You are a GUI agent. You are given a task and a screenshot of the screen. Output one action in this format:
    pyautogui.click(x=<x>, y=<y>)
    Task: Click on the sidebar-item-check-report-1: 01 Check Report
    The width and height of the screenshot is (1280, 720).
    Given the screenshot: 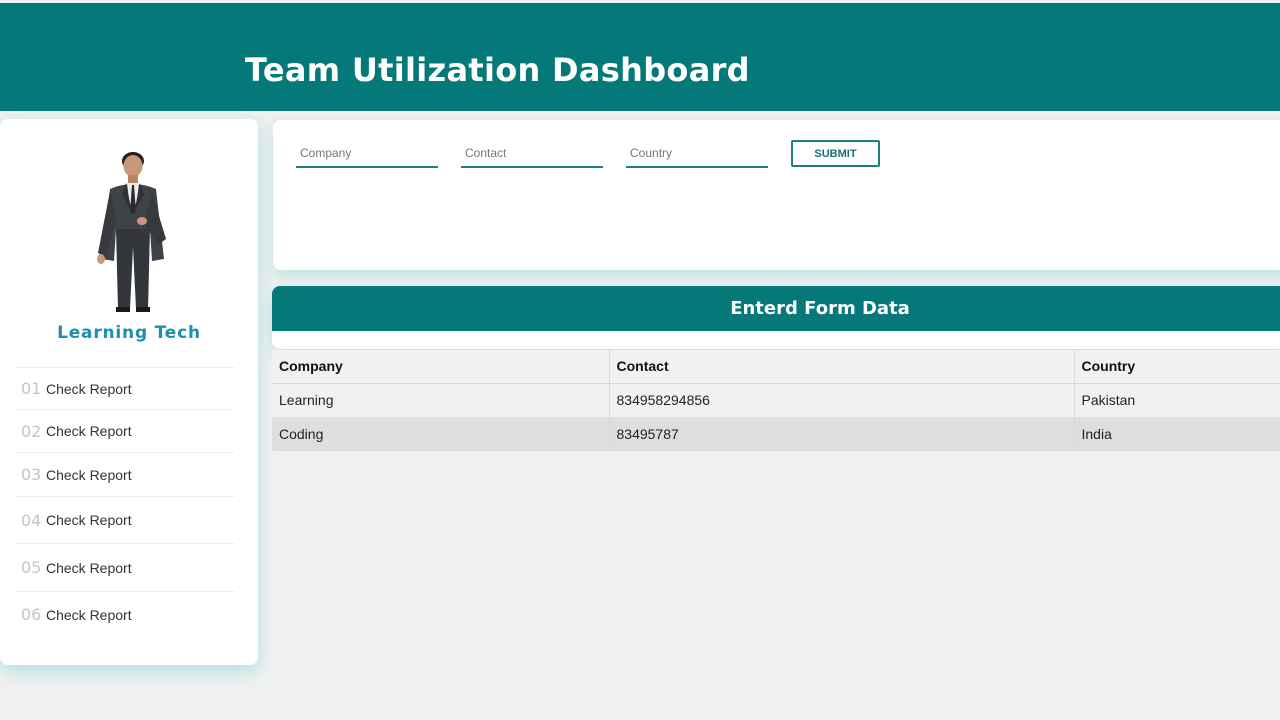 What is the action you would take?
    pyautogui.click(x=125, y=388)
    